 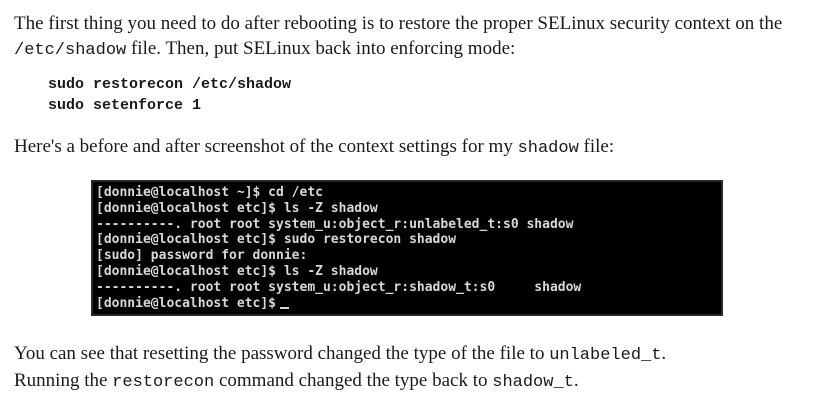 What do you see at coordinates (170, 84) in the screenshot?
I see `code-line-restorecon: sudo restorecon /etc/shadow` at bounding box center [170, 84].